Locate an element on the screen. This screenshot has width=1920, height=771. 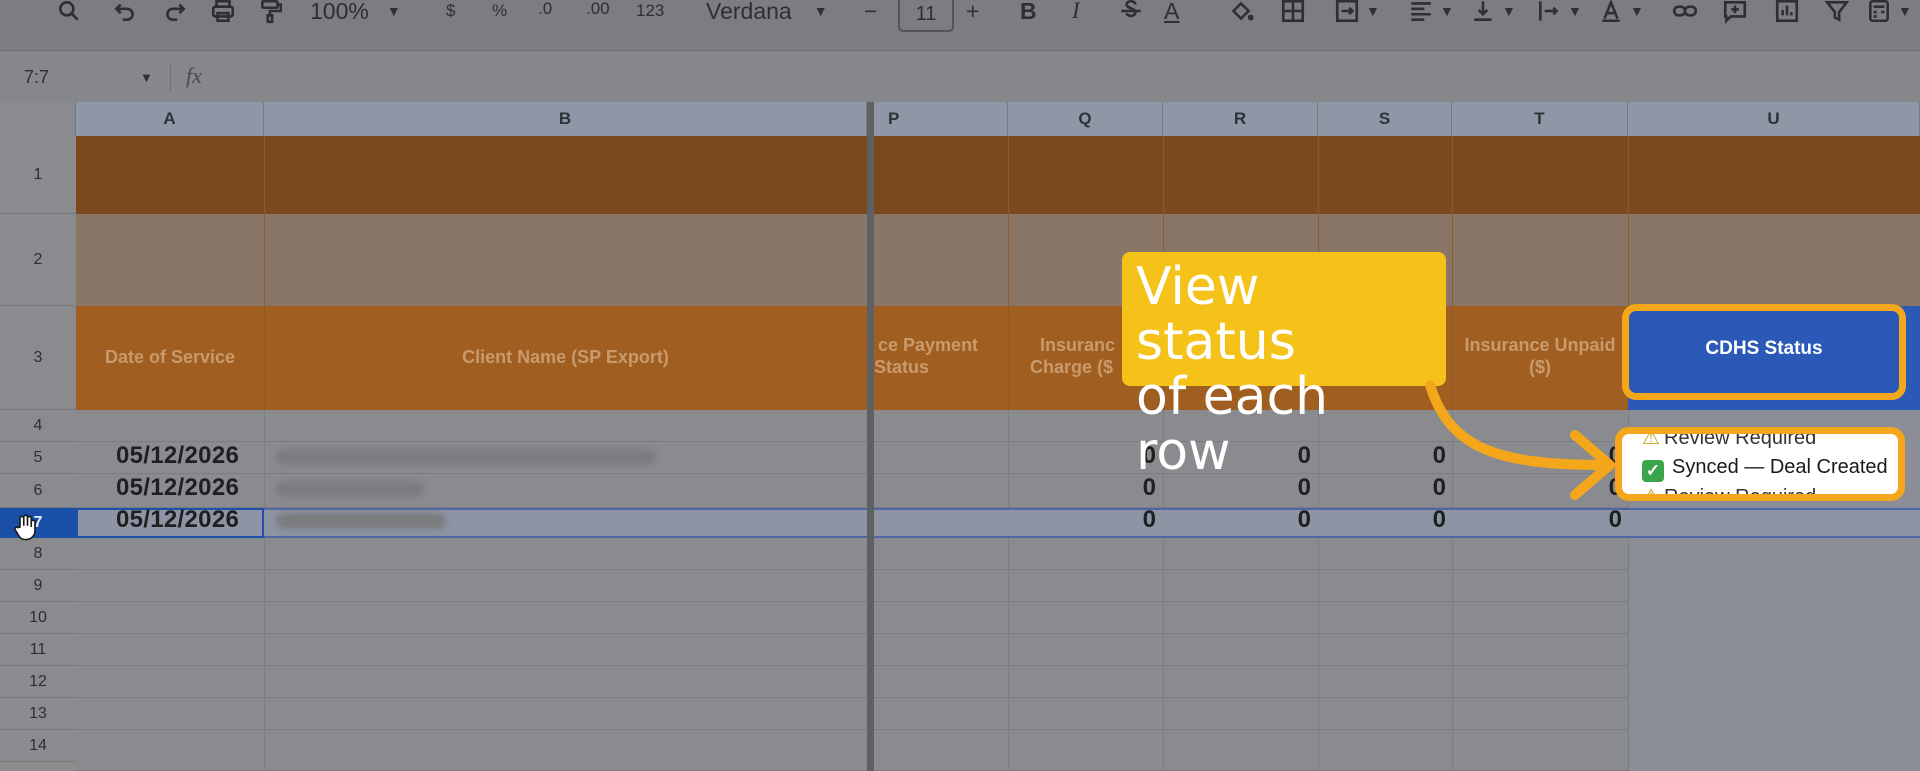
column-header-t: T is located at coordinates (1540, 119).